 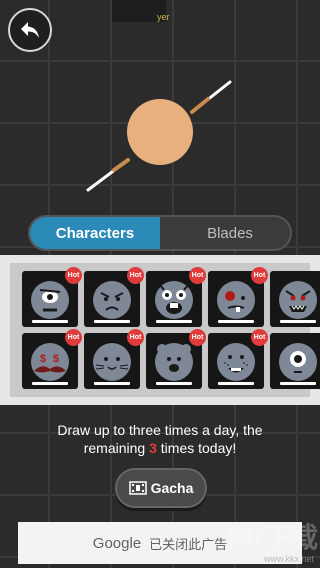 I want to click on blade-bottom-icon, so click(x=108, y=175).